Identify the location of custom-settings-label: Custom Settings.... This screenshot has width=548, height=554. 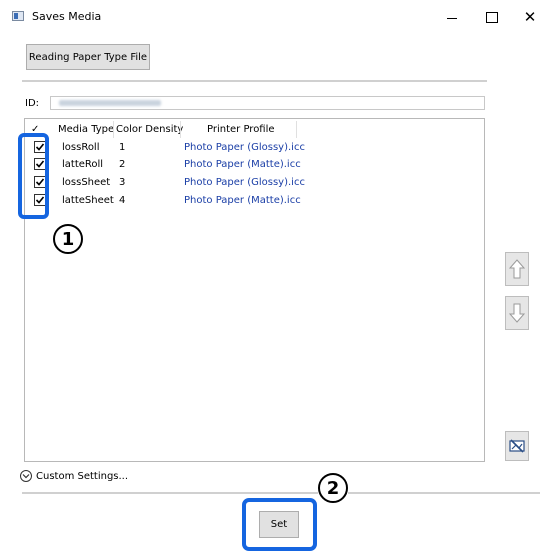
(82, 476).